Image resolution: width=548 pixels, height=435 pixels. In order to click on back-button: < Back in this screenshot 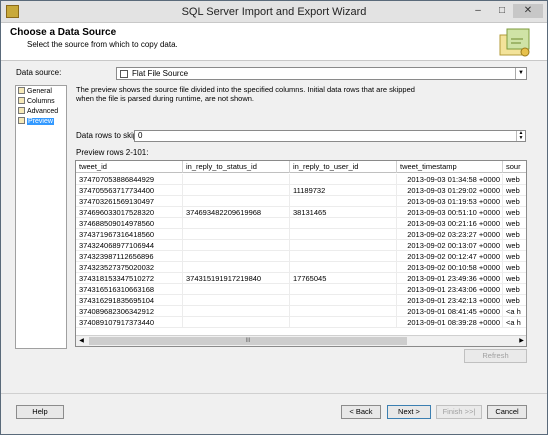, I will do `click(361, 412)`.